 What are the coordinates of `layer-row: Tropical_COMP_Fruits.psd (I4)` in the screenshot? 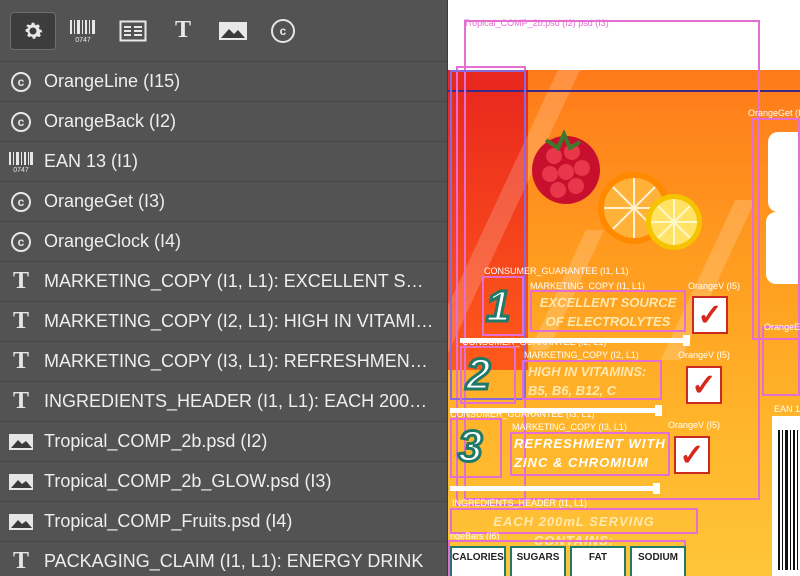 It's located at (223, 522).